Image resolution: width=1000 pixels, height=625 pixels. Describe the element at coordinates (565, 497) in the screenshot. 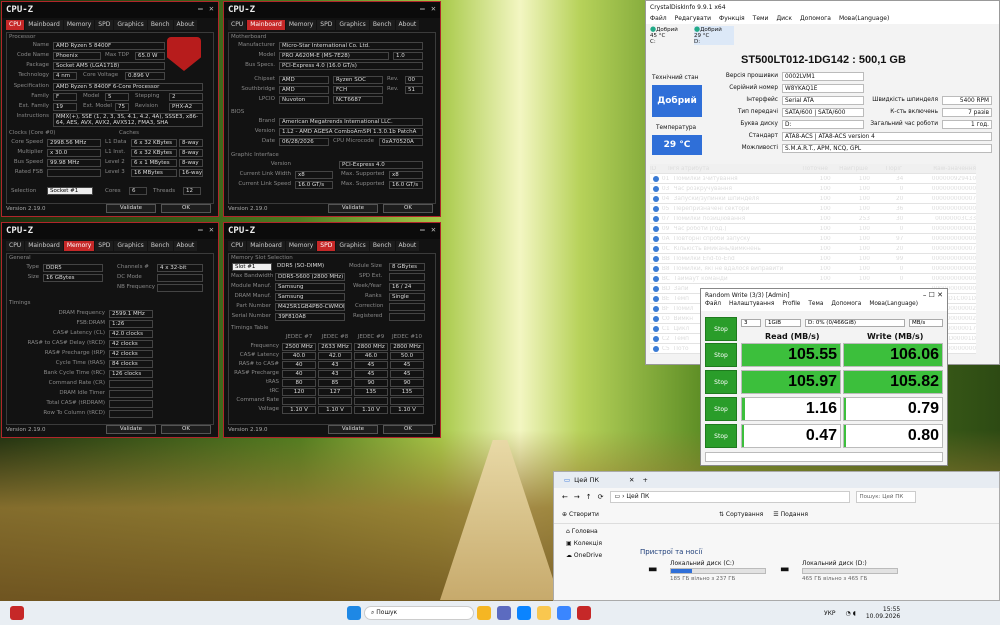

I see `back-icon: ←` at that location.